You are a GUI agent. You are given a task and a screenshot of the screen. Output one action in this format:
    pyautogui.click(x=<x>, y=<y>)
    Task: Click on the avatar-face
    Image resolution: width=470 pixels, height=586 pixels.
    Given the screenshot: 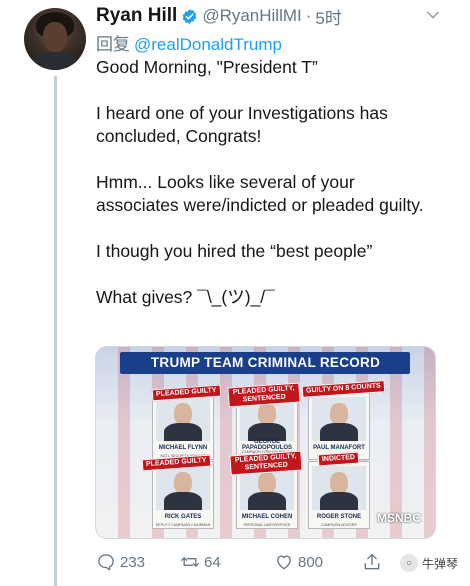 What is the action you would take?
    pyautogui.click(x=55, y=37)
    